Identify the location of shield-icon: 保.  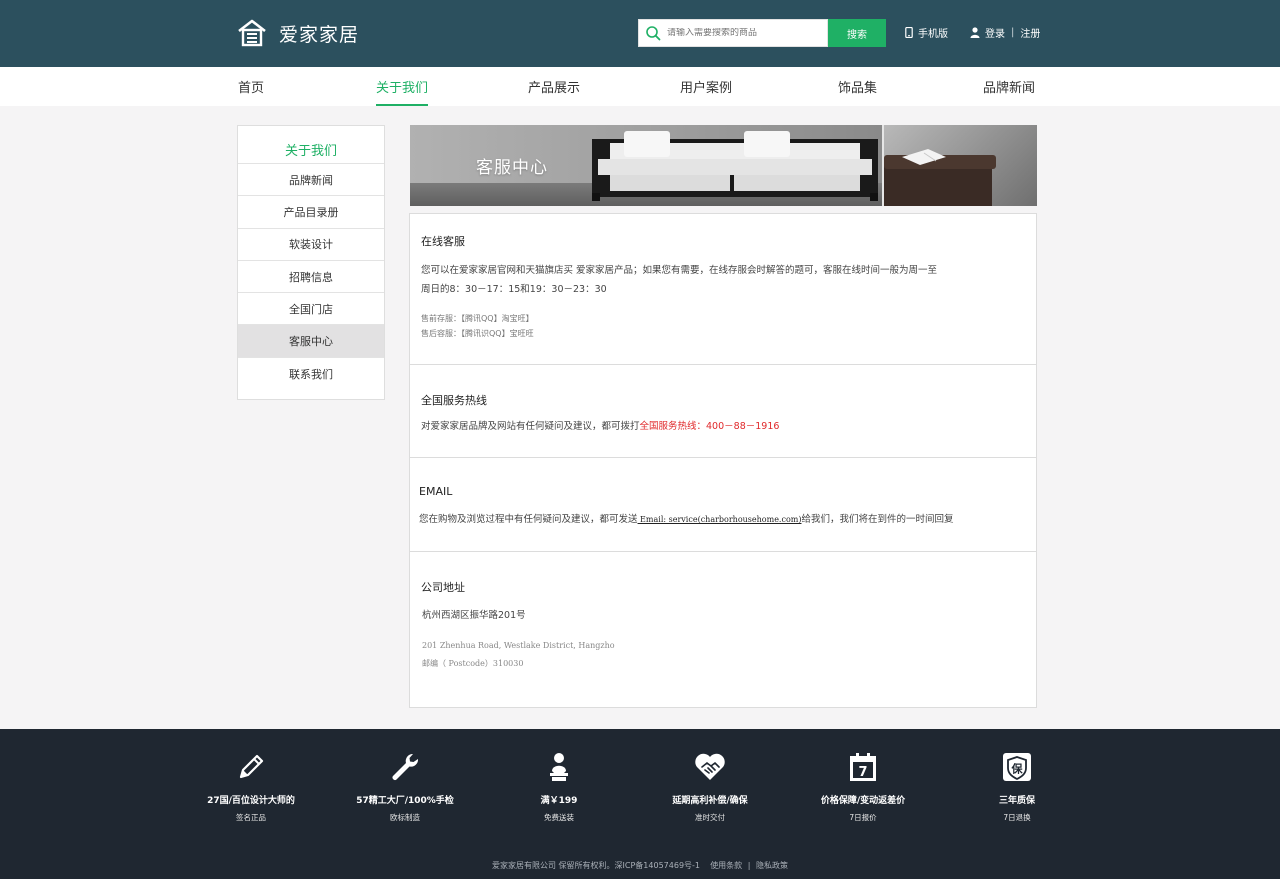
(1017, 767).